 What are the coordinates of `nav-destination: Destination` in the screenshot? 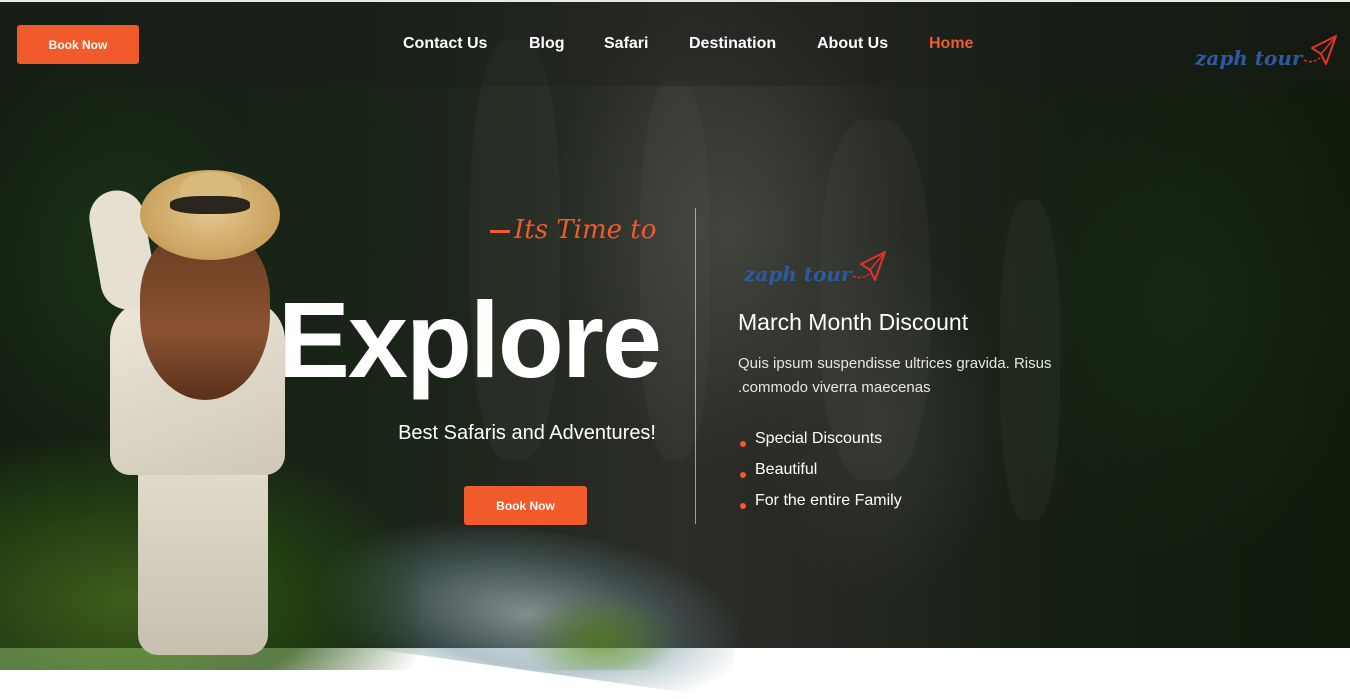 It's located at (732, 44).